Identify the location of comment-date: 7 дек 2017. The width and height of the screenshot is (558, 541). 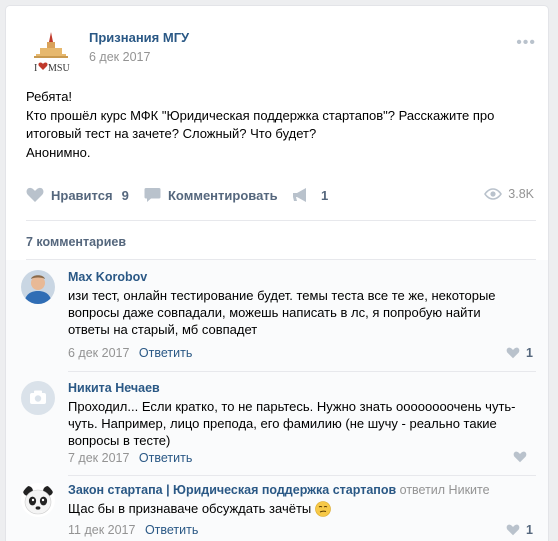
(98, 458).